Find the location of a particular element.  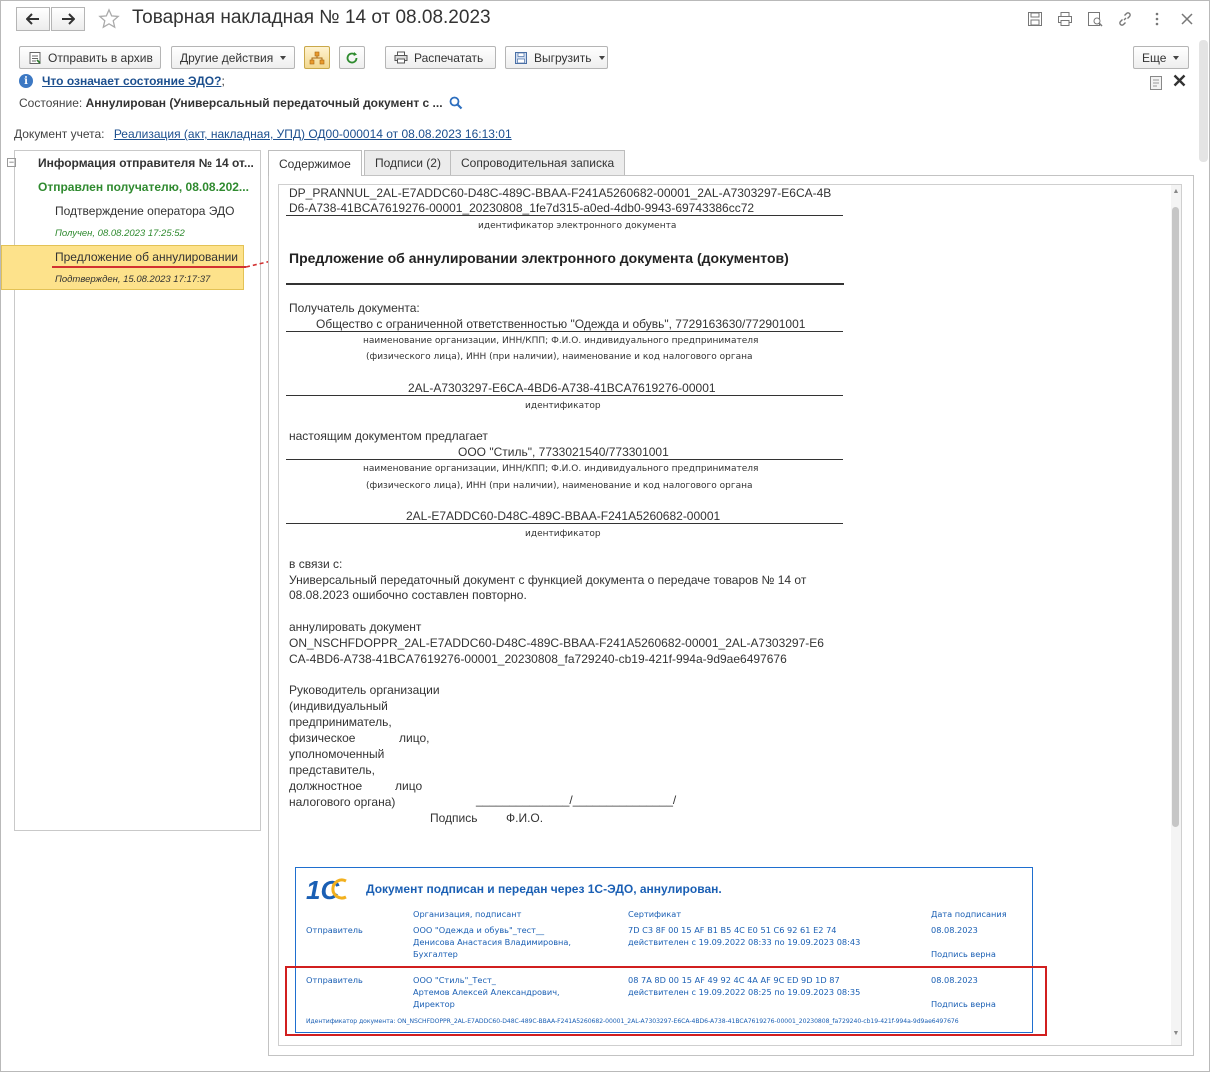

archive-button: Отправить в архив is located at coordinates (90, 57).